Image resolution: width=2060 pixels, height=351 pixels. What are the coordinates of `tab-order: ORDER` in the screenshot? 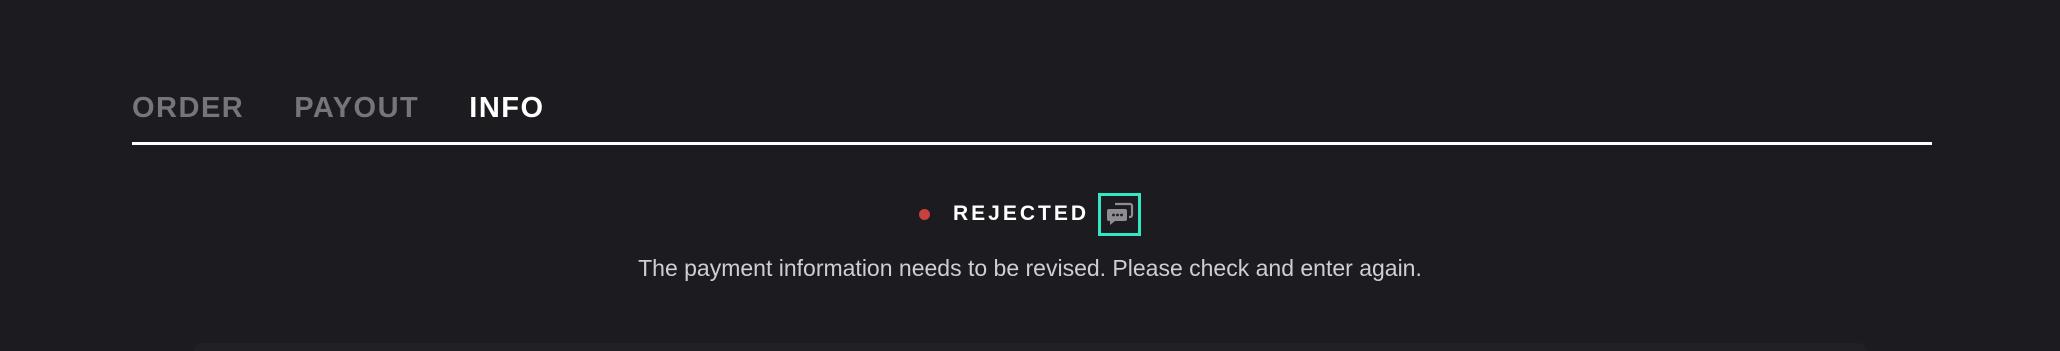 It's located at (188, 108).